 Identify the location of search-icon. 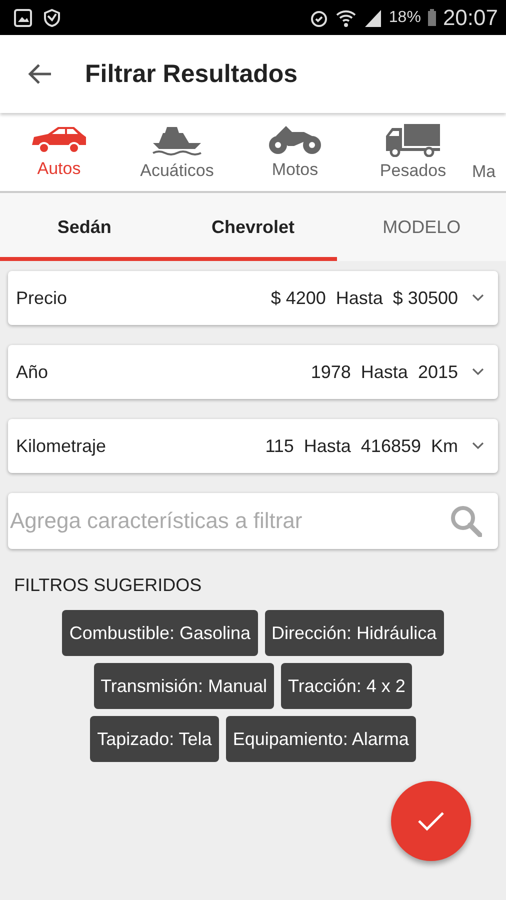
(466, 521).